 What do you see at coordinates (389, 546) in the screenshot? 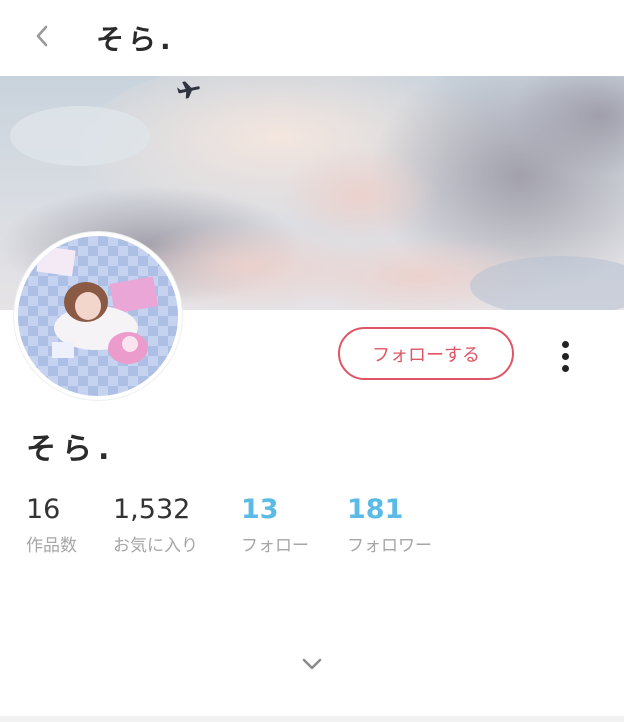
I see `stat-label: フォロワー` at bounding box center [389, 546].